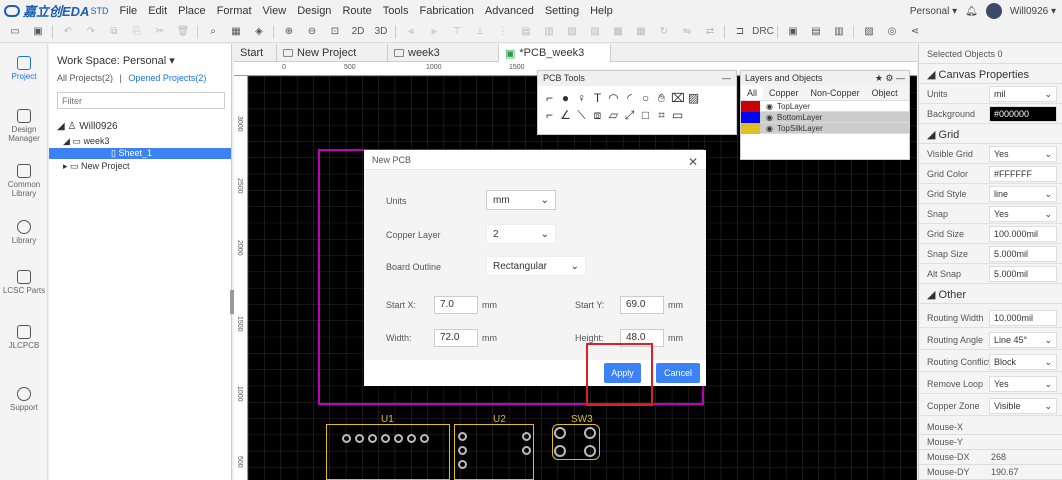 The image size is (1062, 480). I want to click on tree-item-new-project: ▸ ▭ New Project, so click(96, 166).